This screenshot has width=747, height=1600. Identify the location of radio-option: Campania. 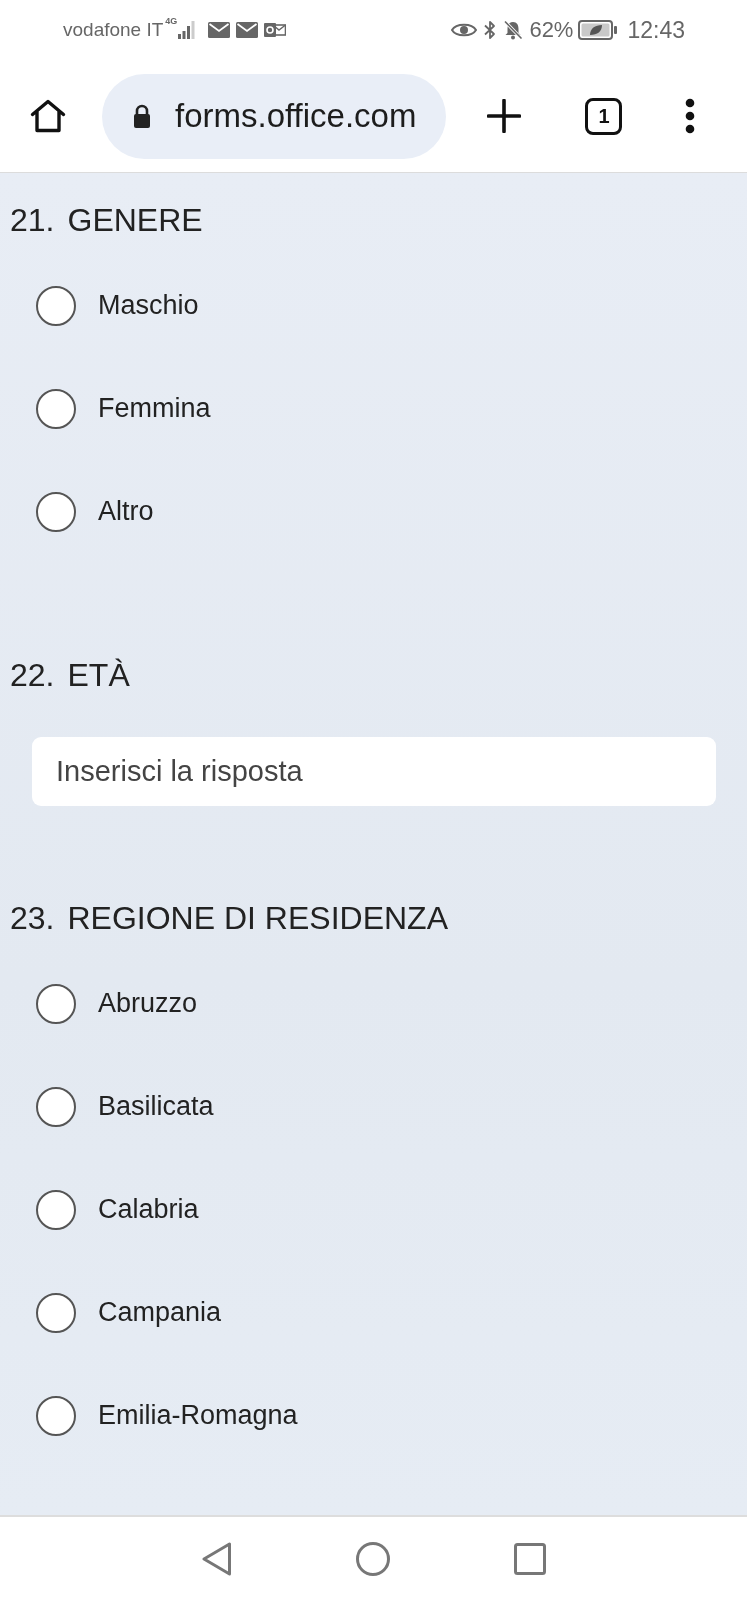
(129, 1312).